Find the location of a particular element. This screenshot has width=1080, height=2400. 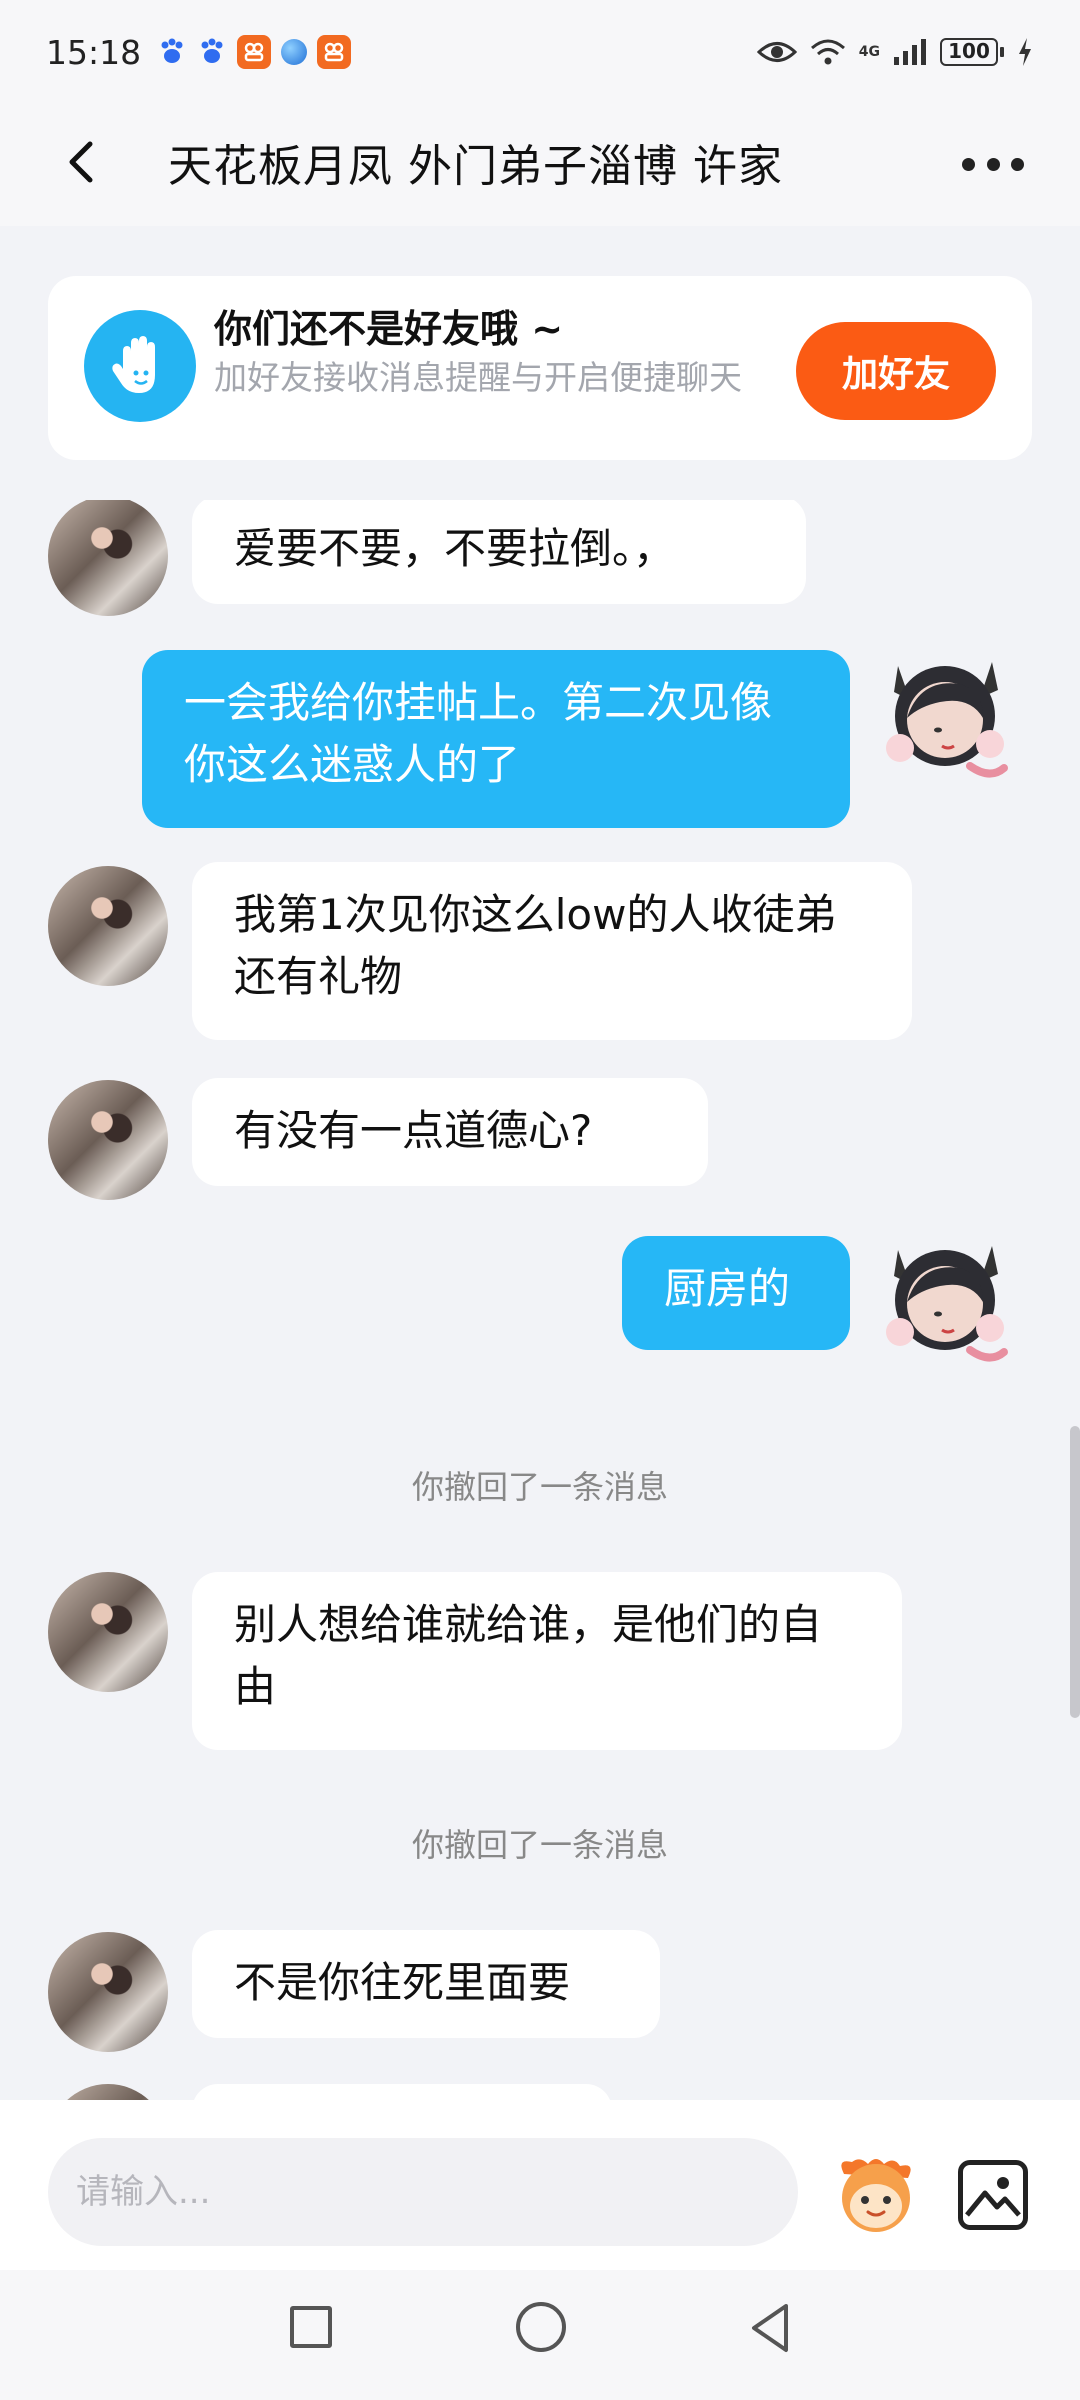

status-time: 15:18 is located at coordinates (94, 52).